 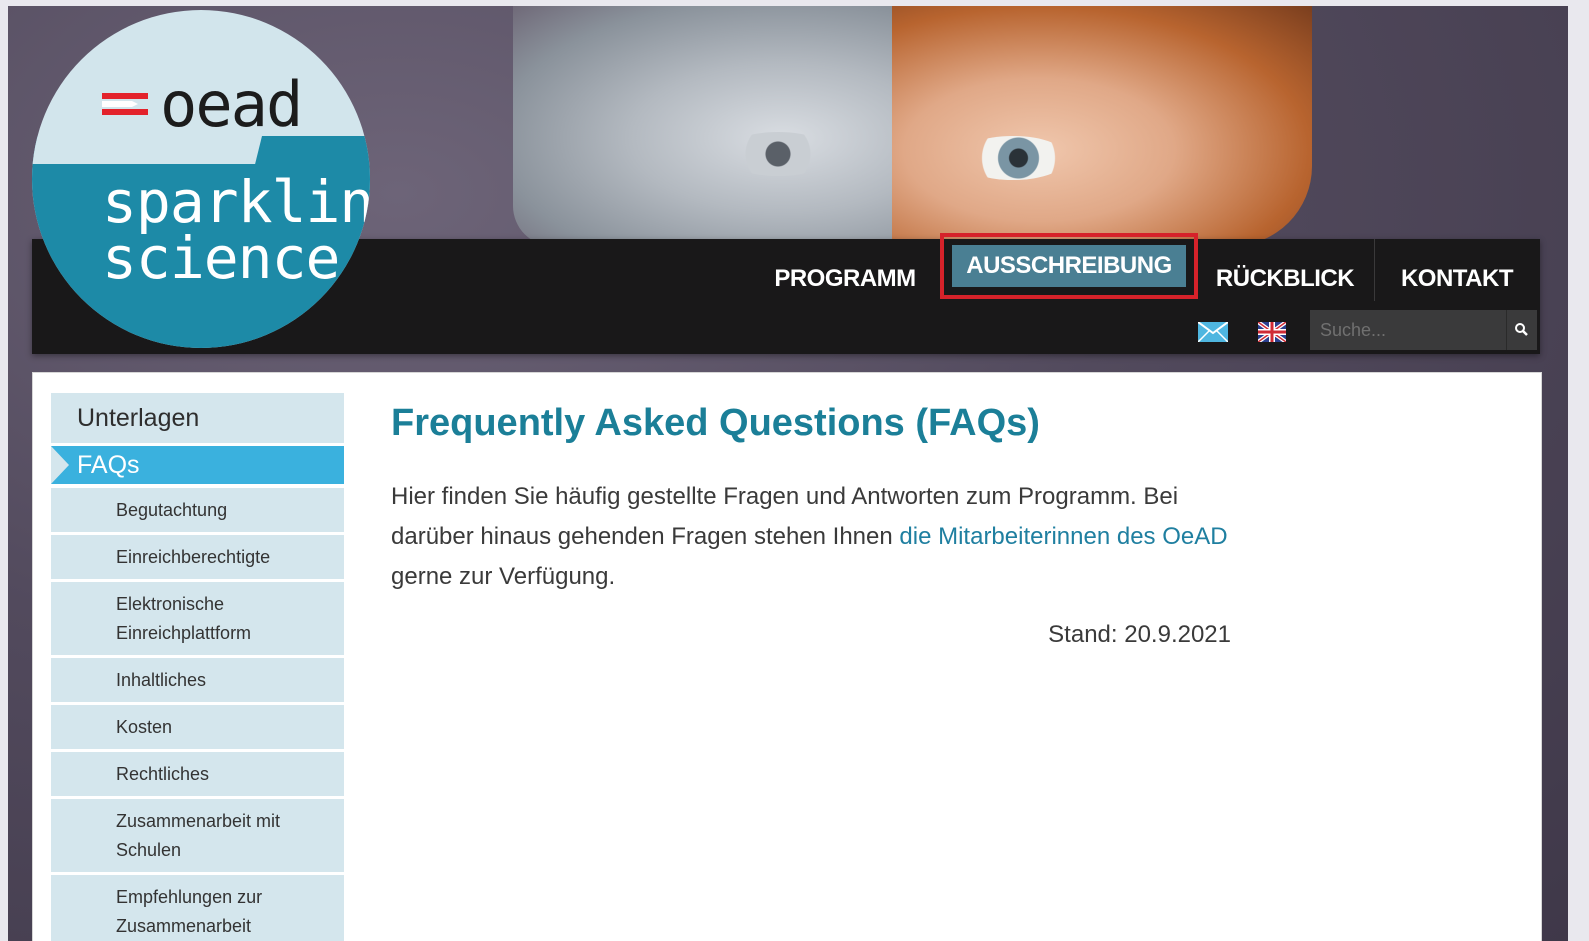 What do you see at coordinates (197, 908) in the screenshot?
I see `sidebar-item-empfehlungen: Empfehlungen zur Zusammenarbeit` at bounding box center [197, 908].